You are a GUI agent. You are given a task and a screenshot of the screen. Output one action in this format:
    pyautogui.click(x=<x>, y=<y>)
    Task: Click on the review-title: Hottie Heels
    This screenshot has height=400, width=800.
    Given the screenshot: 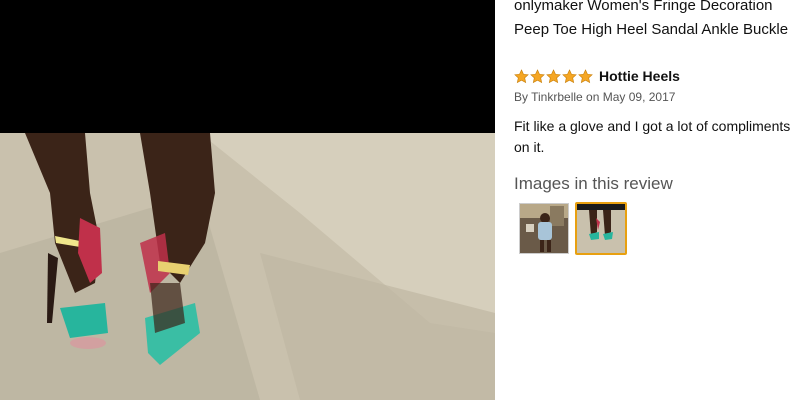 What is the action you would take?
    pyautogui.click(x=639, y=76)
    